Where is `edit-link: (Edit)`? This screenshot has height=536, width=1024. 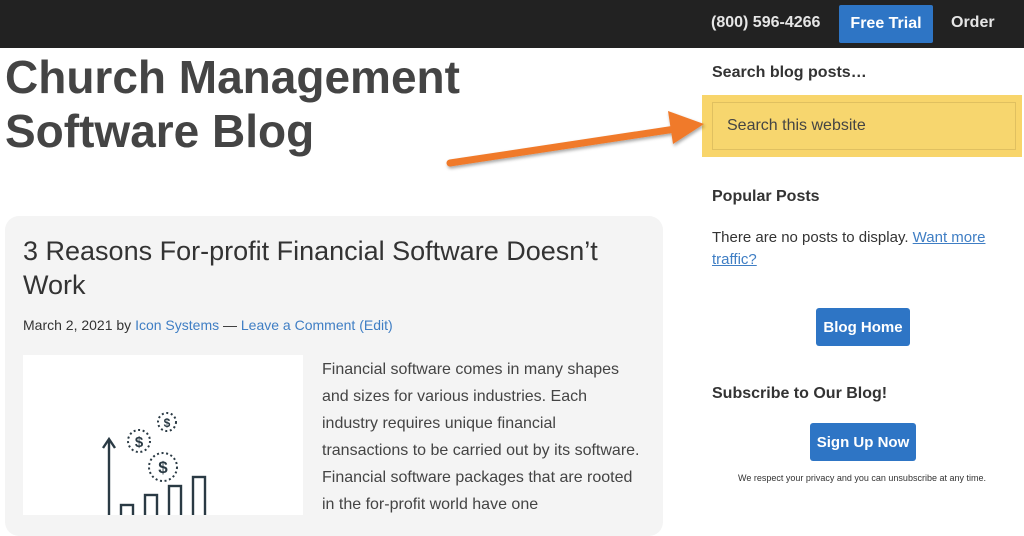
edit-link: (Edit) is located at coordinates (375, 325).